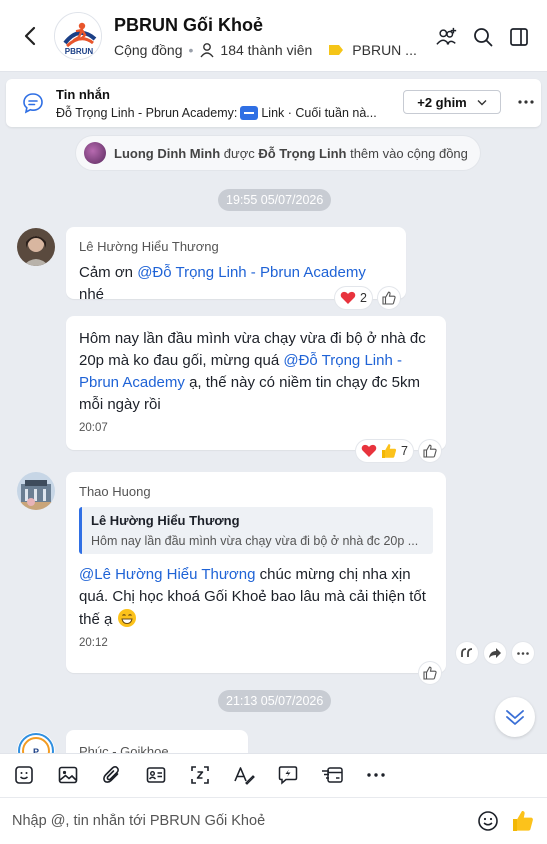 The height and width of the screenshot is (844, 547). Describe the element at coordinates (79, 51) in the screenshot. I see `logo-text: PBRUN` at that location.